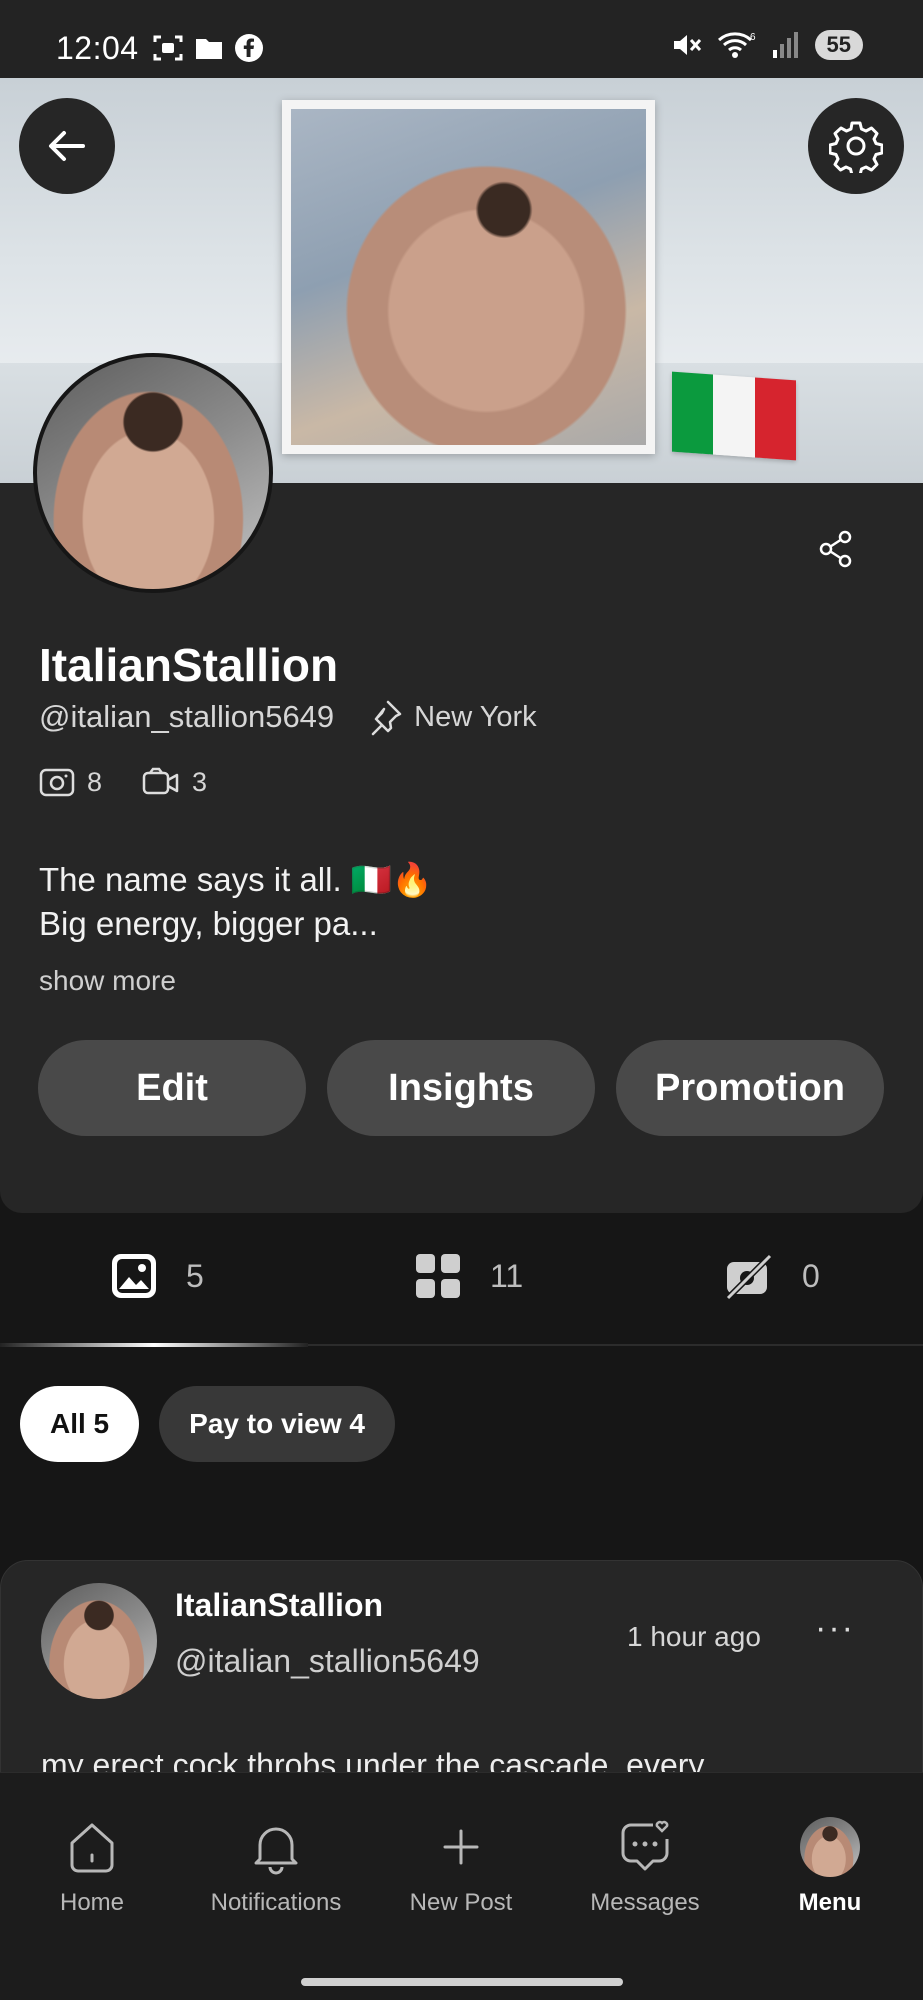 Image resolution: width=923 pixels, height=2000 pixels. What do you see at coordinates (276, 1851) in the screenshot?
I see `bell-icon` at bounding box center [276, 1851].